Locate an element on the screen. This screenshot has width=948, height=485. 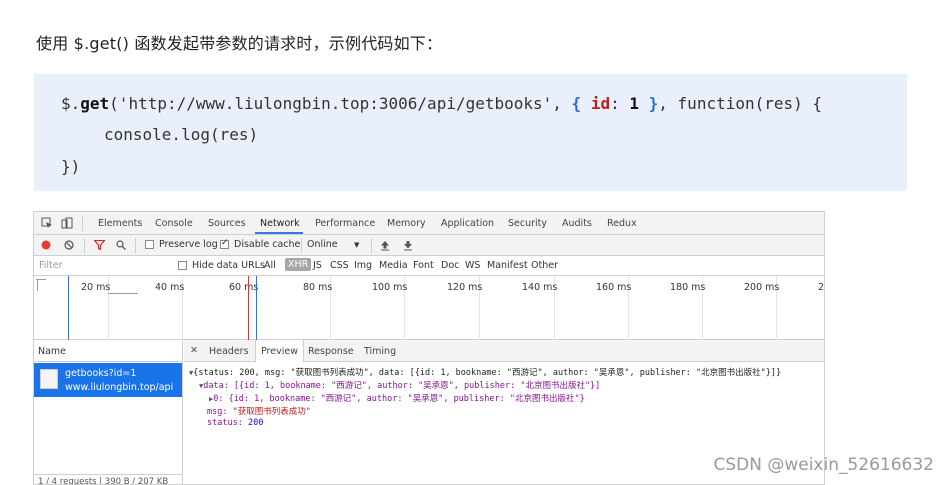
filter-type-doc: Doc is located at coordinates (450, 265).